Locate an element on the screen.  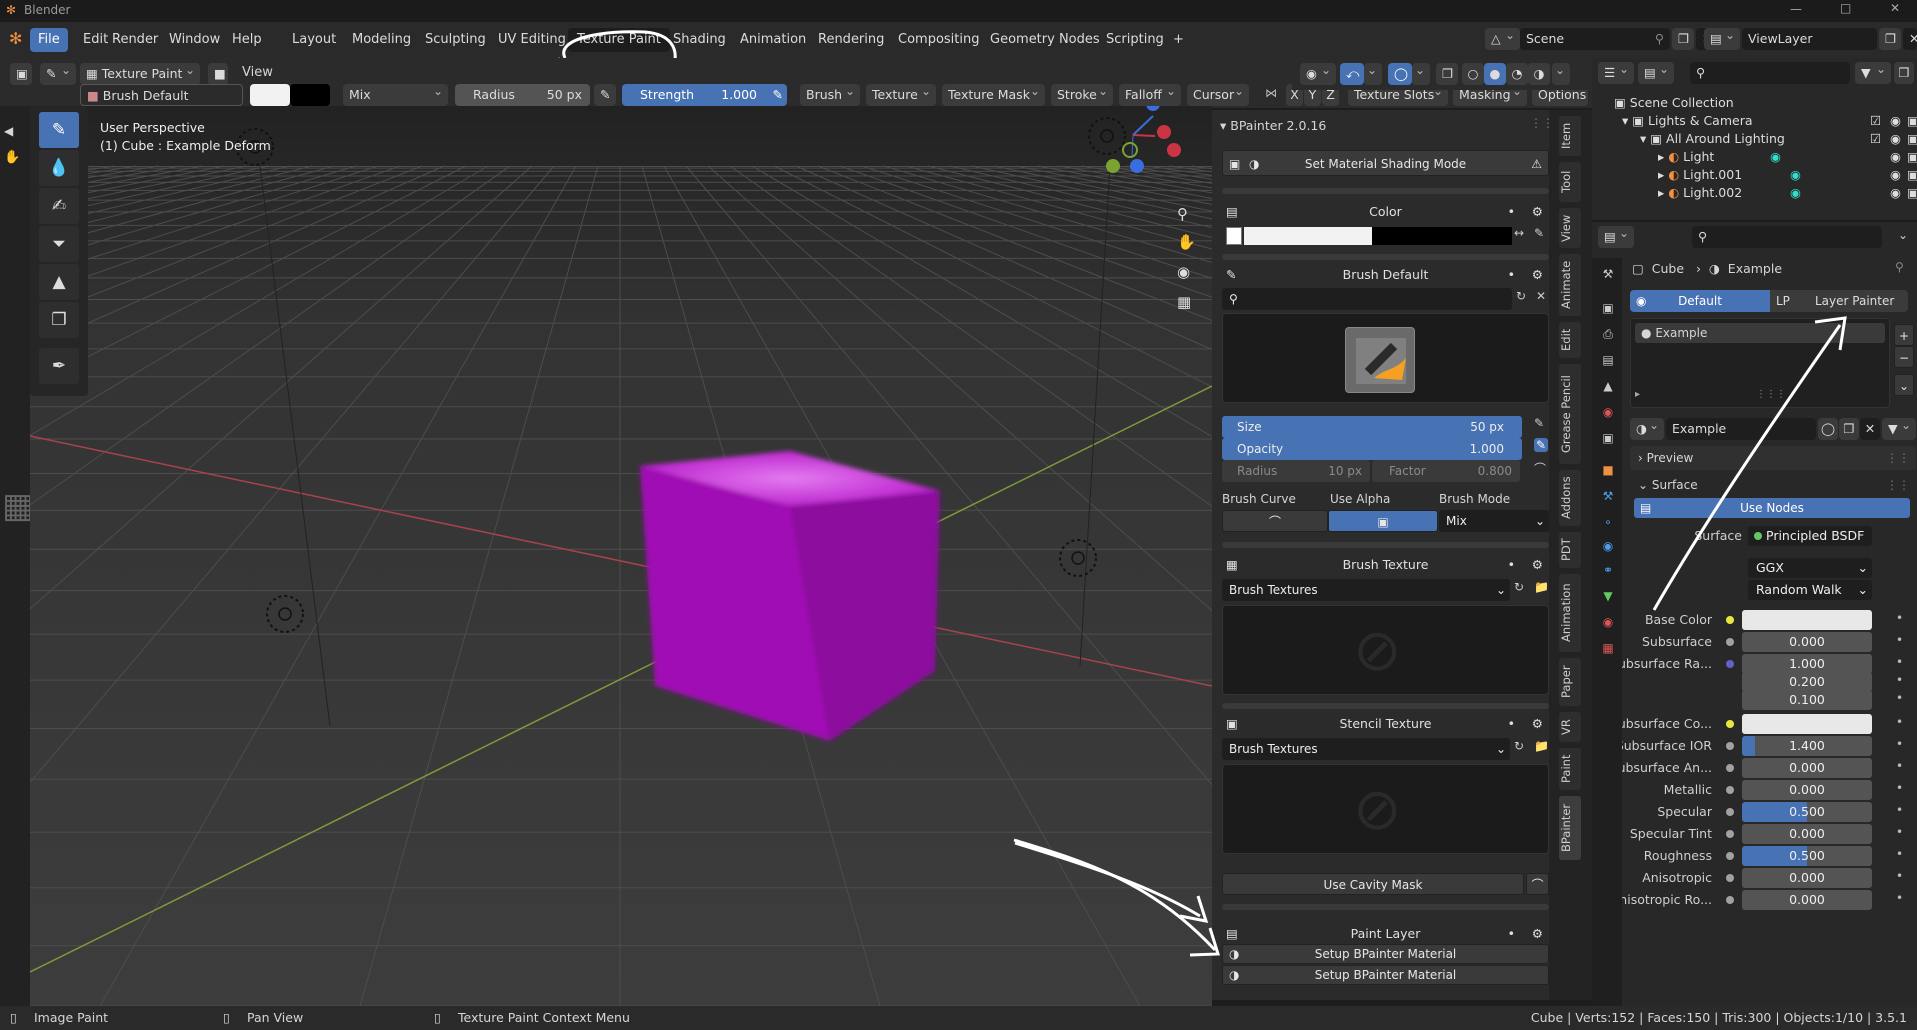
outliner-editor-type: ☰ is located at coordinates (1616, 73).